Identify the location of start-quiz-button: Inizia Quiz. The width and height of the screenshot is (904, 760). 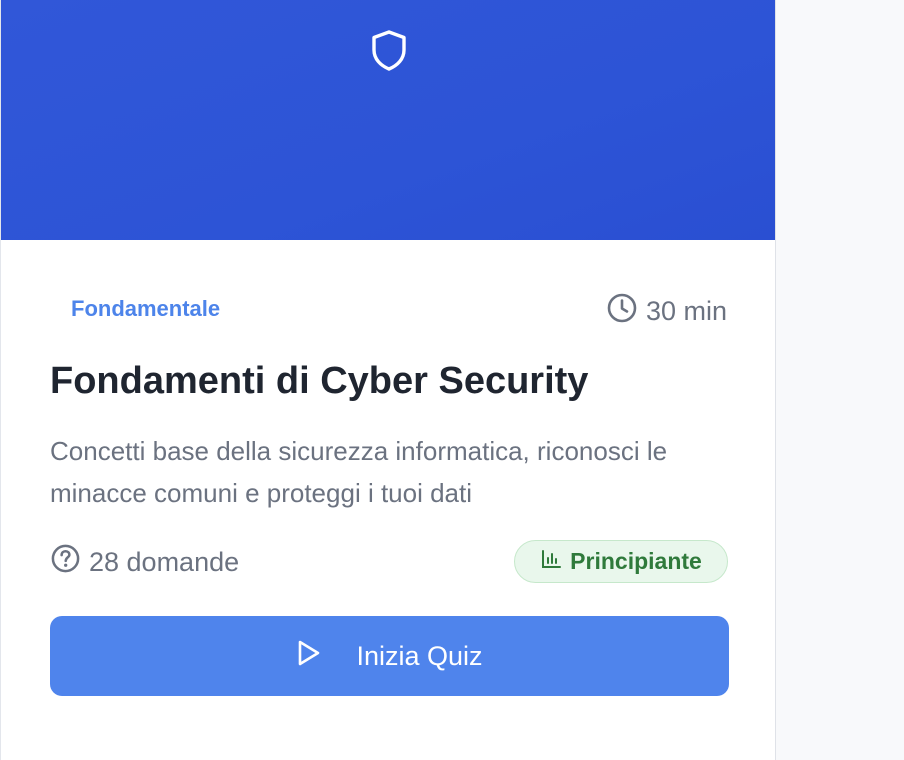
(389, 656).